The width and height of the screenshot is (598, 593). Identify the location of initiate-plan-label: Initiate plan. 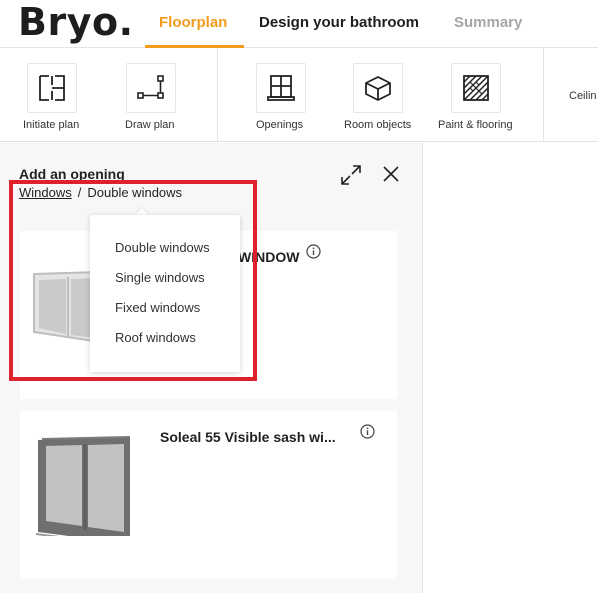
(51, 125).